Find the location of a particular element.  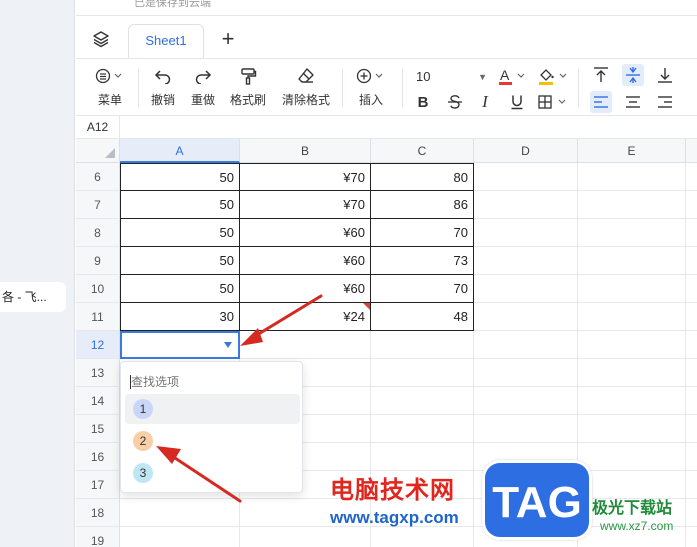

row-header: 11 is located at coordinates (98, 317).